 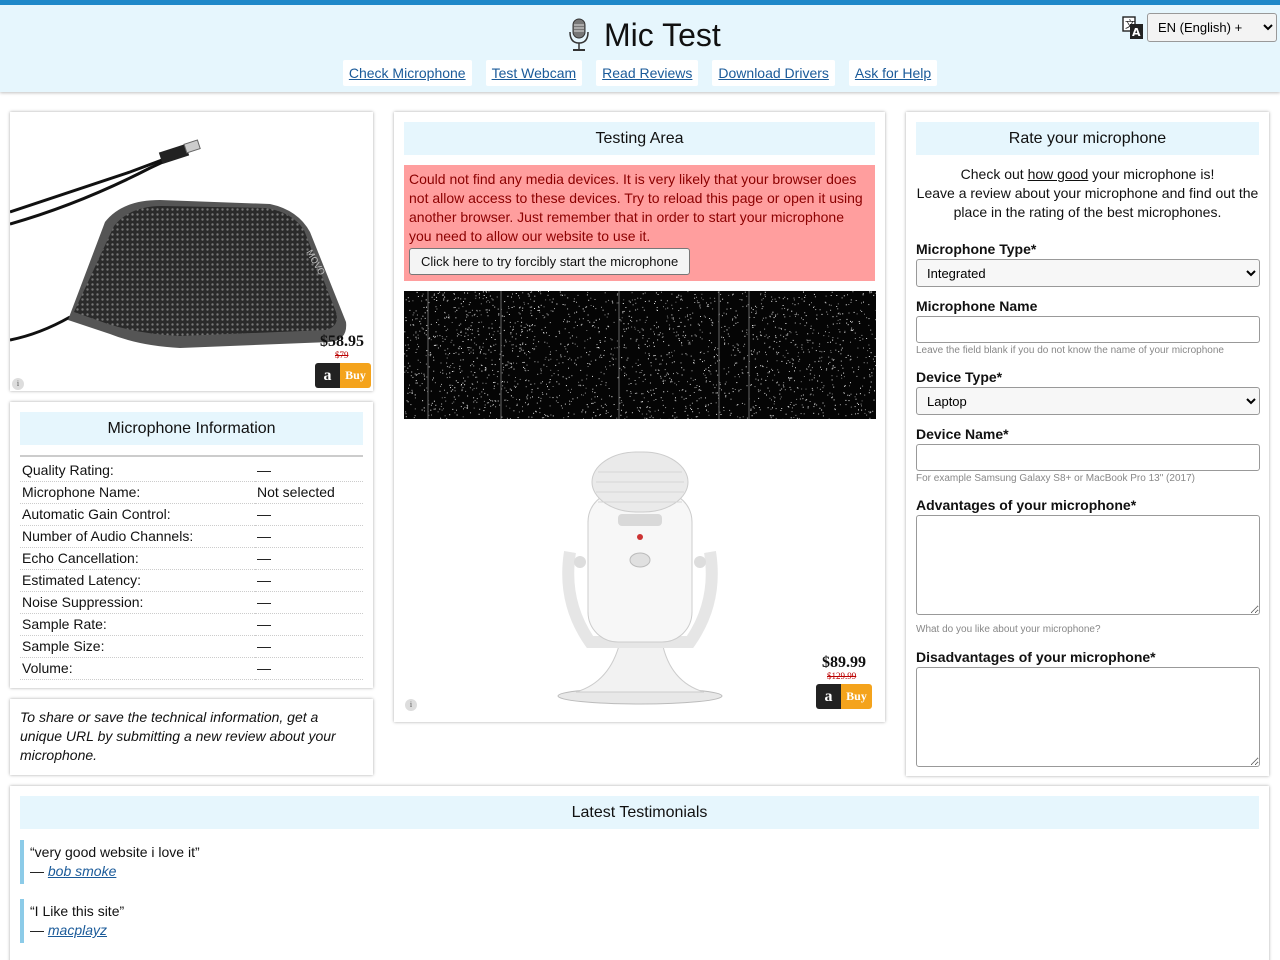 What do you see at coordinates (662, 34) in the screenshot?
I see `site-title: Mic Test` at bounding box center [662, 34].